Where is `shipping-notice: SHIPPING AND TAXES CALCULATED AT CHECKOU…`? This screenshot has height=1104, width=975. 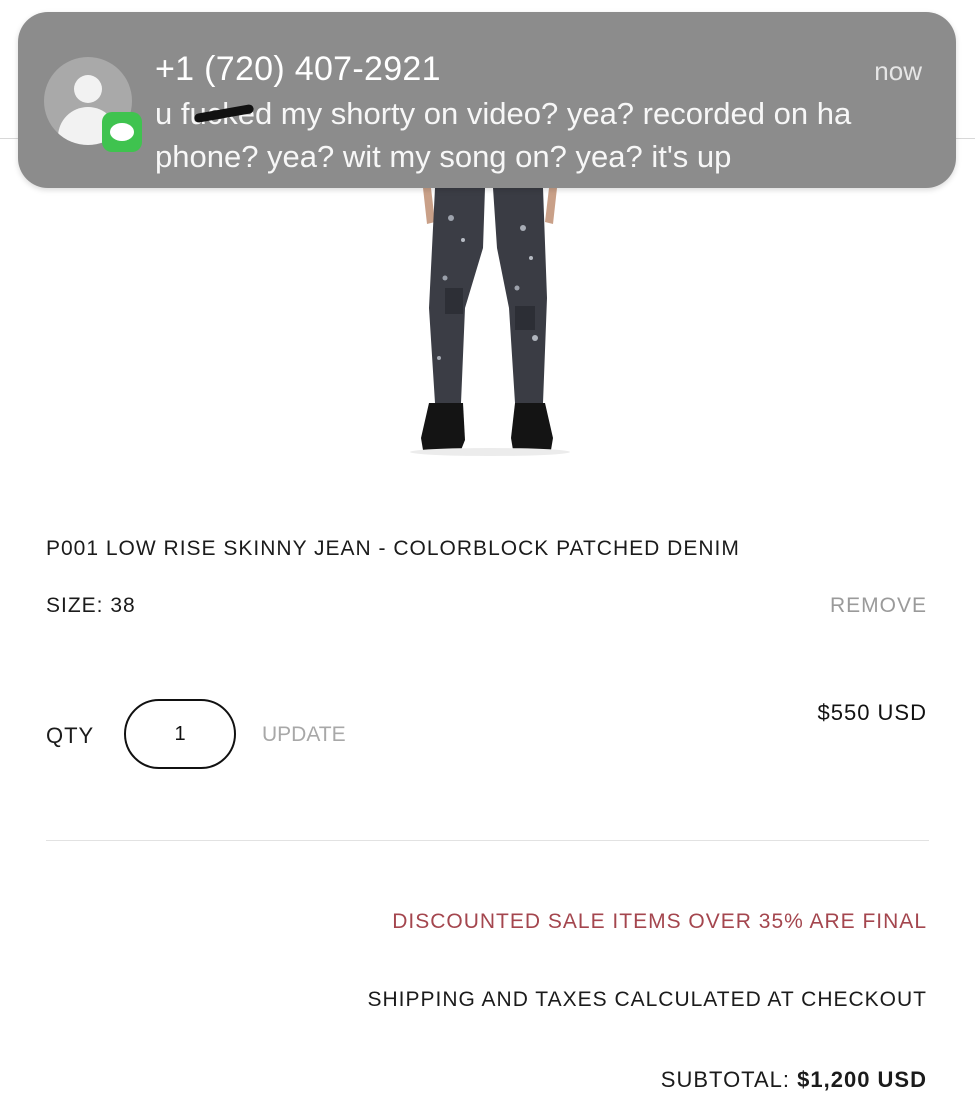 shipping-notice: SHIPPING AND TAXES CALCULATED AT CHECKOU… is located at coordinates (647, 999).